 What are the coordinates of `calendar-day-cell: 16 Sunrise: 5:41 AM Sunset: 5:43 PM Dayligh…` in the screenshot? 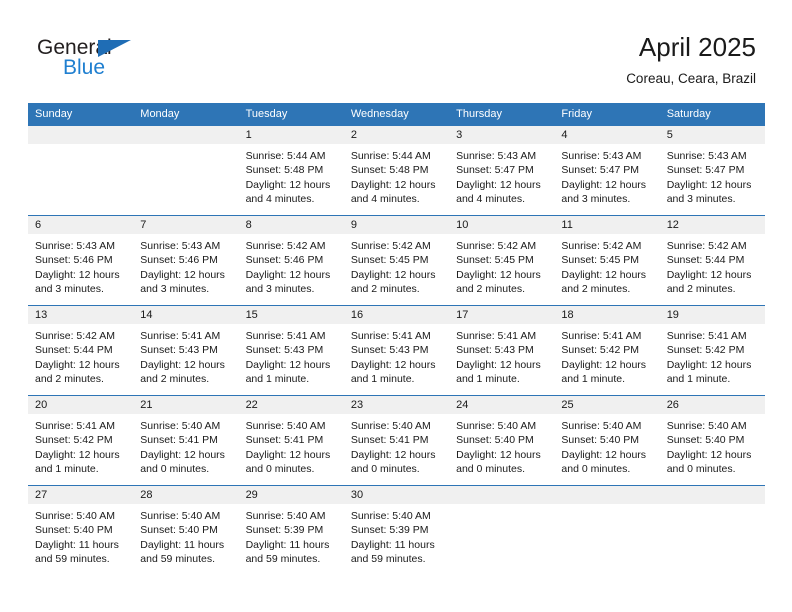 It's located at (396, 350).